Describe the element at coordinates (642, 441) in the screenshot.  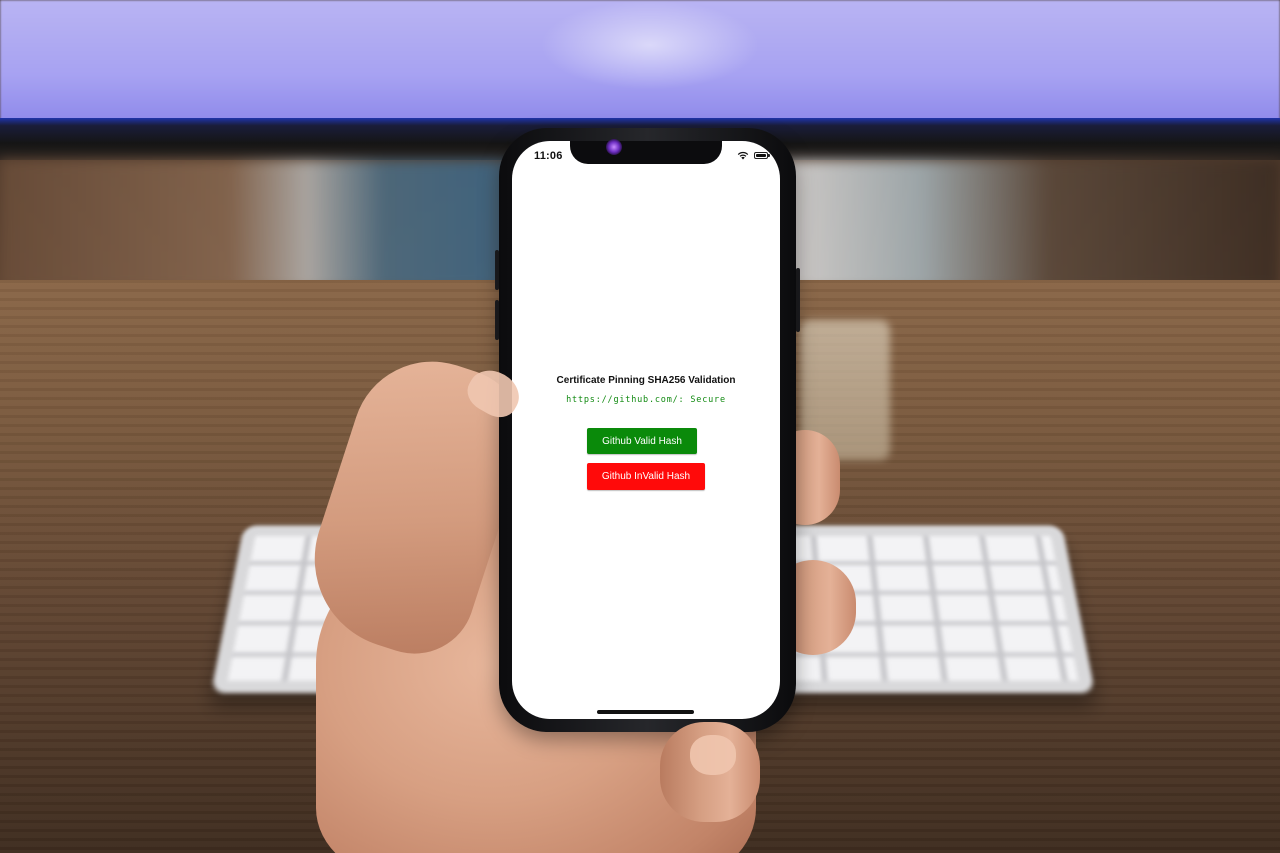
I see `github-valid-hash-button: Github Valid Hash` at that location.